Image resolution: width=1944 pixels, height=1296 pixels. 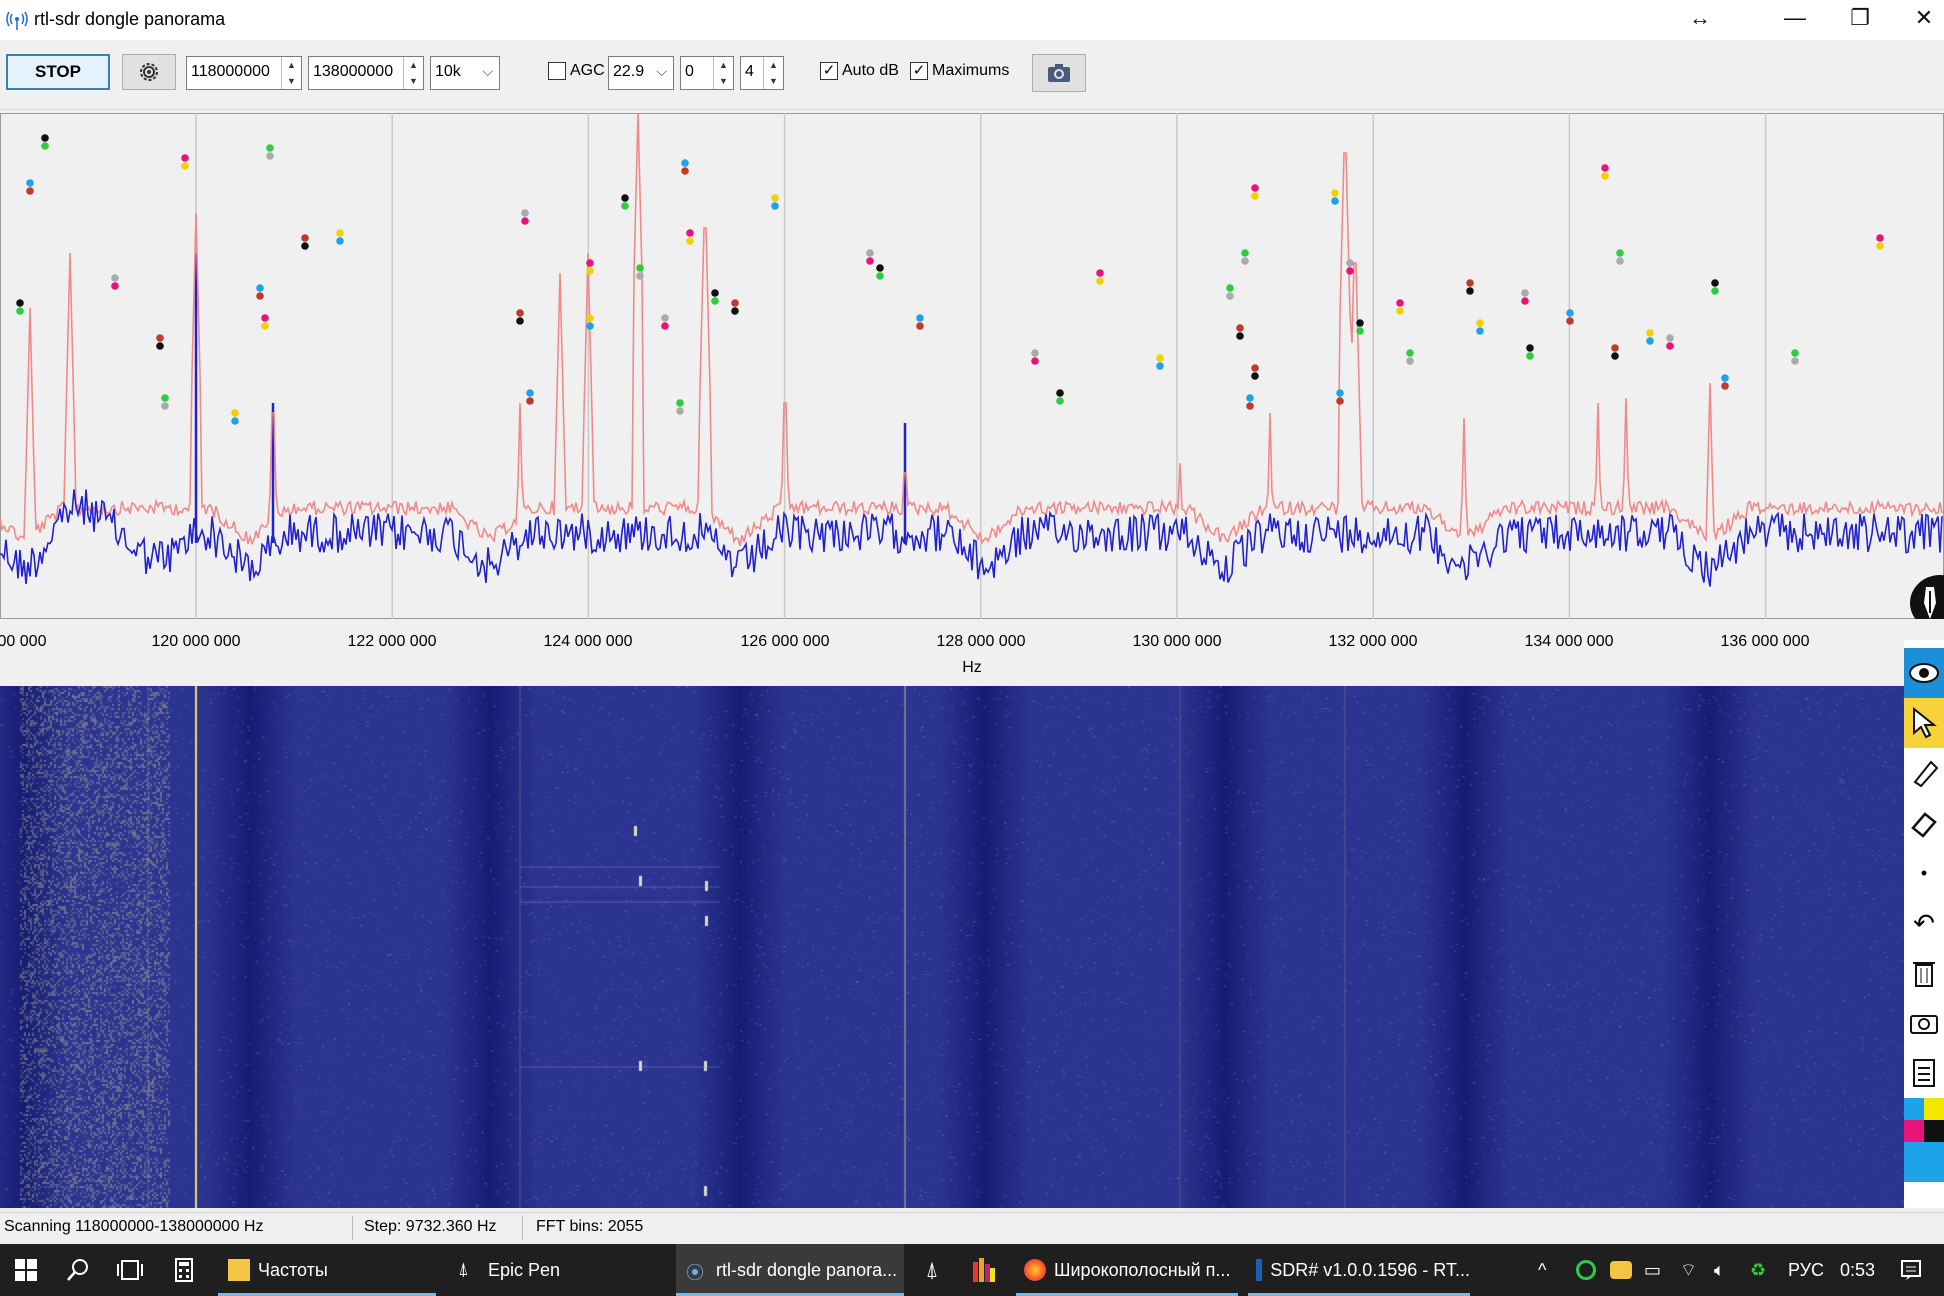 I want to click on list-icon, so click(x=1924, y=1073).